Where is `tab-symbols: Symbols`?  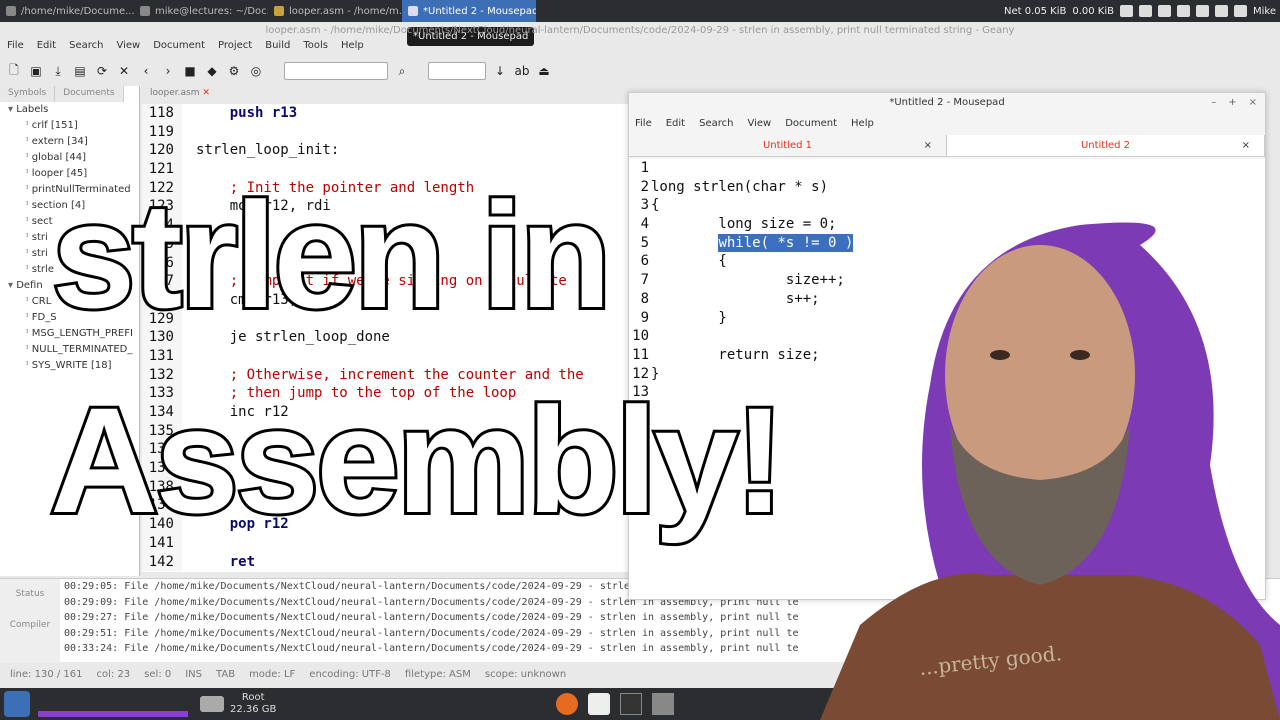 tab-symbols: Symbols is located at coordinates (28, 94).